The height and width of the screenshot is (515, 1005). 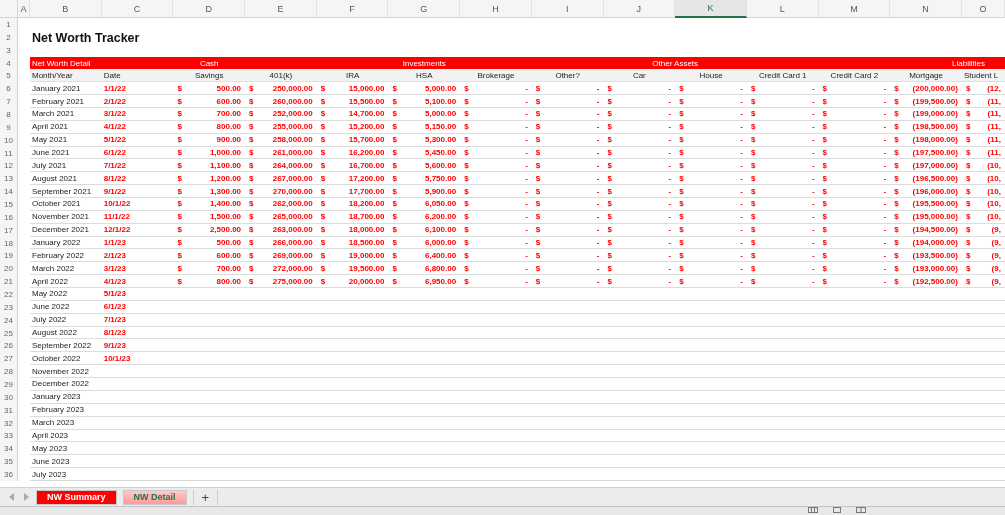 What do you see at coordinates (66, 101) in the screenshot?
I see `table-cell: February 2021` at bounding box center [66, 101].